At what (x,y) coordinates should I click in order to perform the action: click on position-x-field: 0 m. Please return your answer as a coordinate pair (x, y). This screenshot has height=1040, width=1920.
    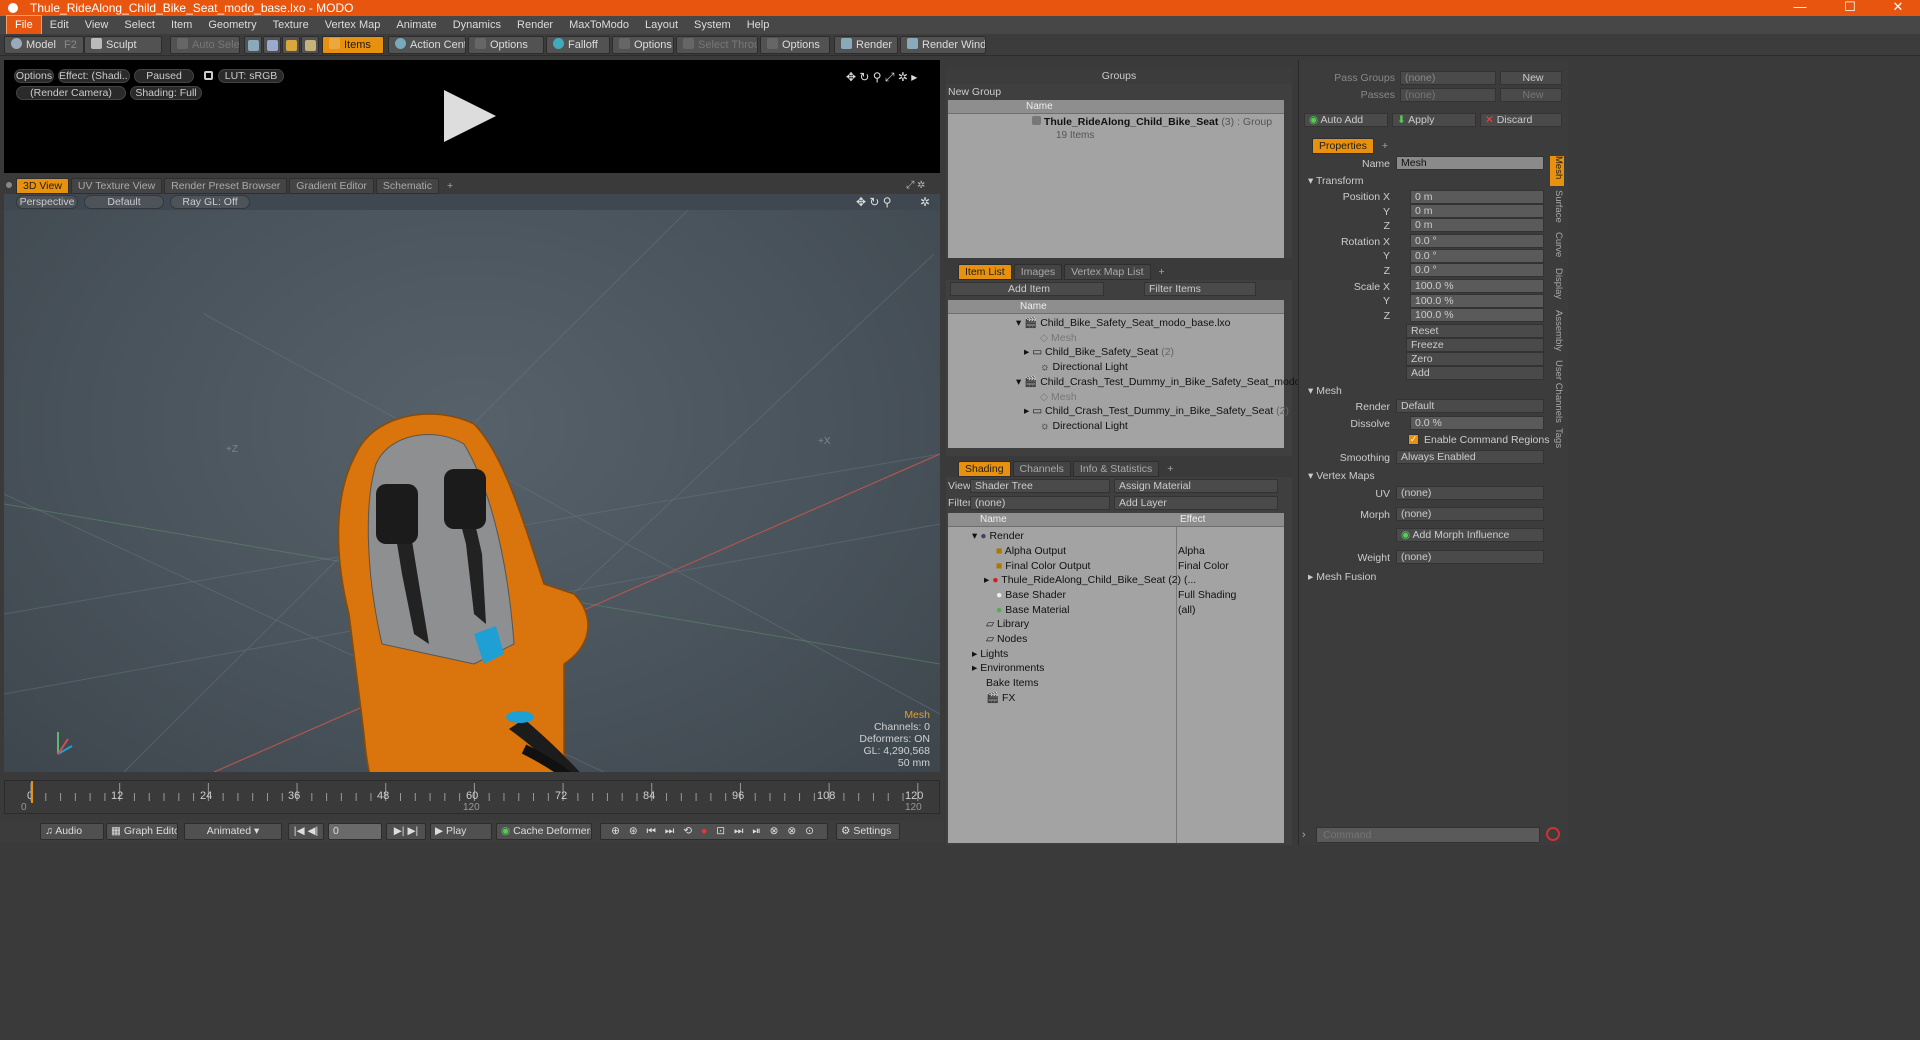
    Looking at the image, I should click on (1477, 197).